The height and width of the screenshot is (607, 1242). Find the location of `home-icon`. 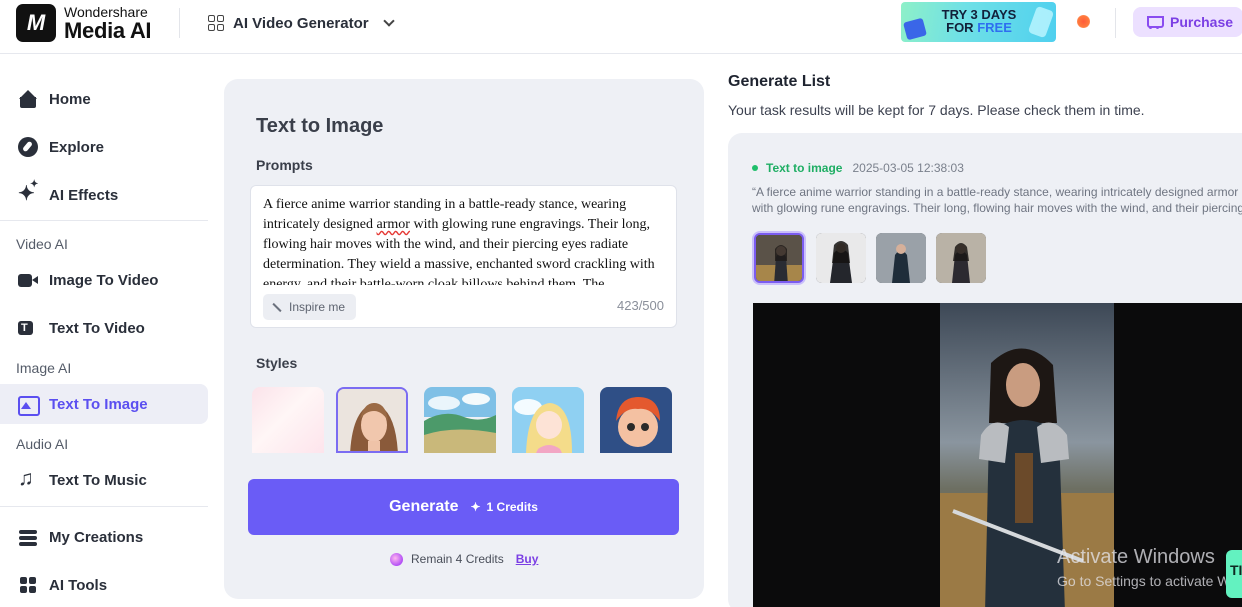

home-icon is located at coordinates (28, 99).